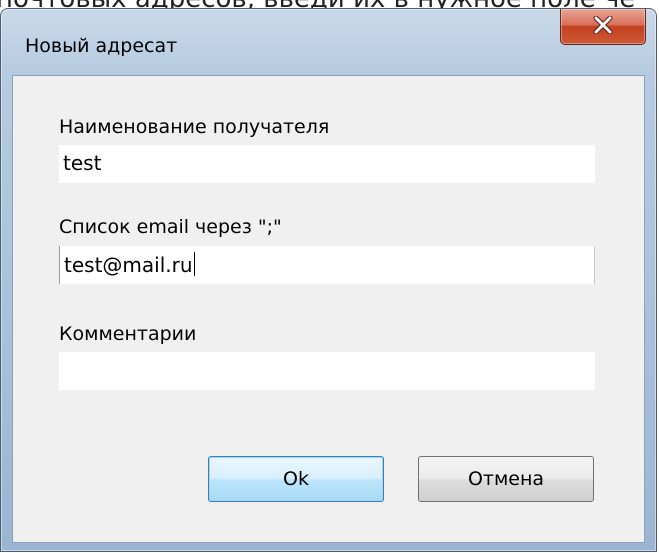 The width and height of the screenshot is (659, 553). What do you see at coordinates (327, 371) in the screenshot?
I see `comment-input` at bounding box center [327, 371].